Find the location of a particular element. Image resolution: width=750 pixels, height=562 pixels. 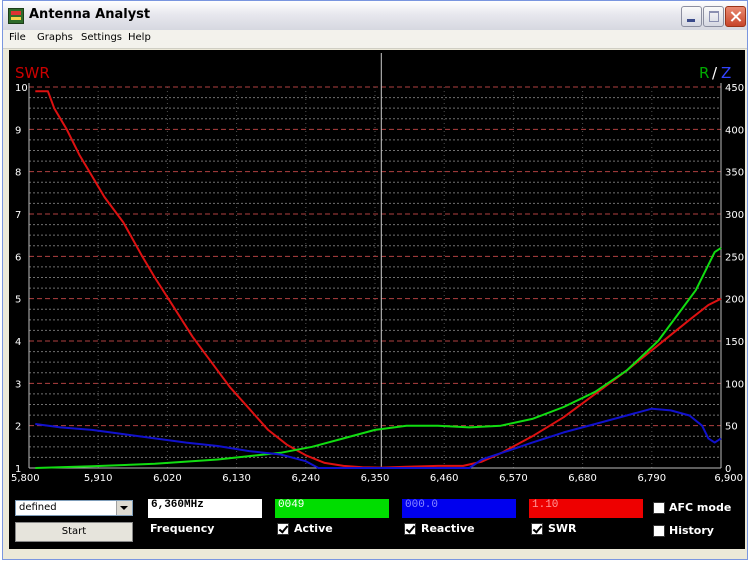

menu-bar: File Graphs Settings Help is located at coordinates (375, 39).